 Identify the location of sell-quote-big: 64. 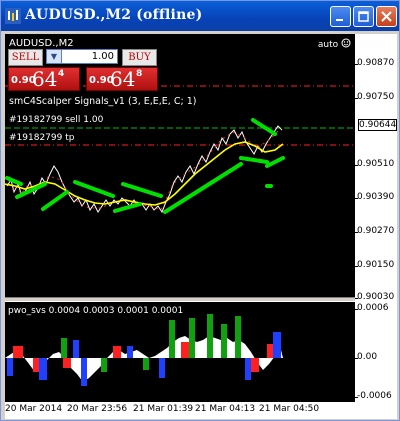
(45, 79).